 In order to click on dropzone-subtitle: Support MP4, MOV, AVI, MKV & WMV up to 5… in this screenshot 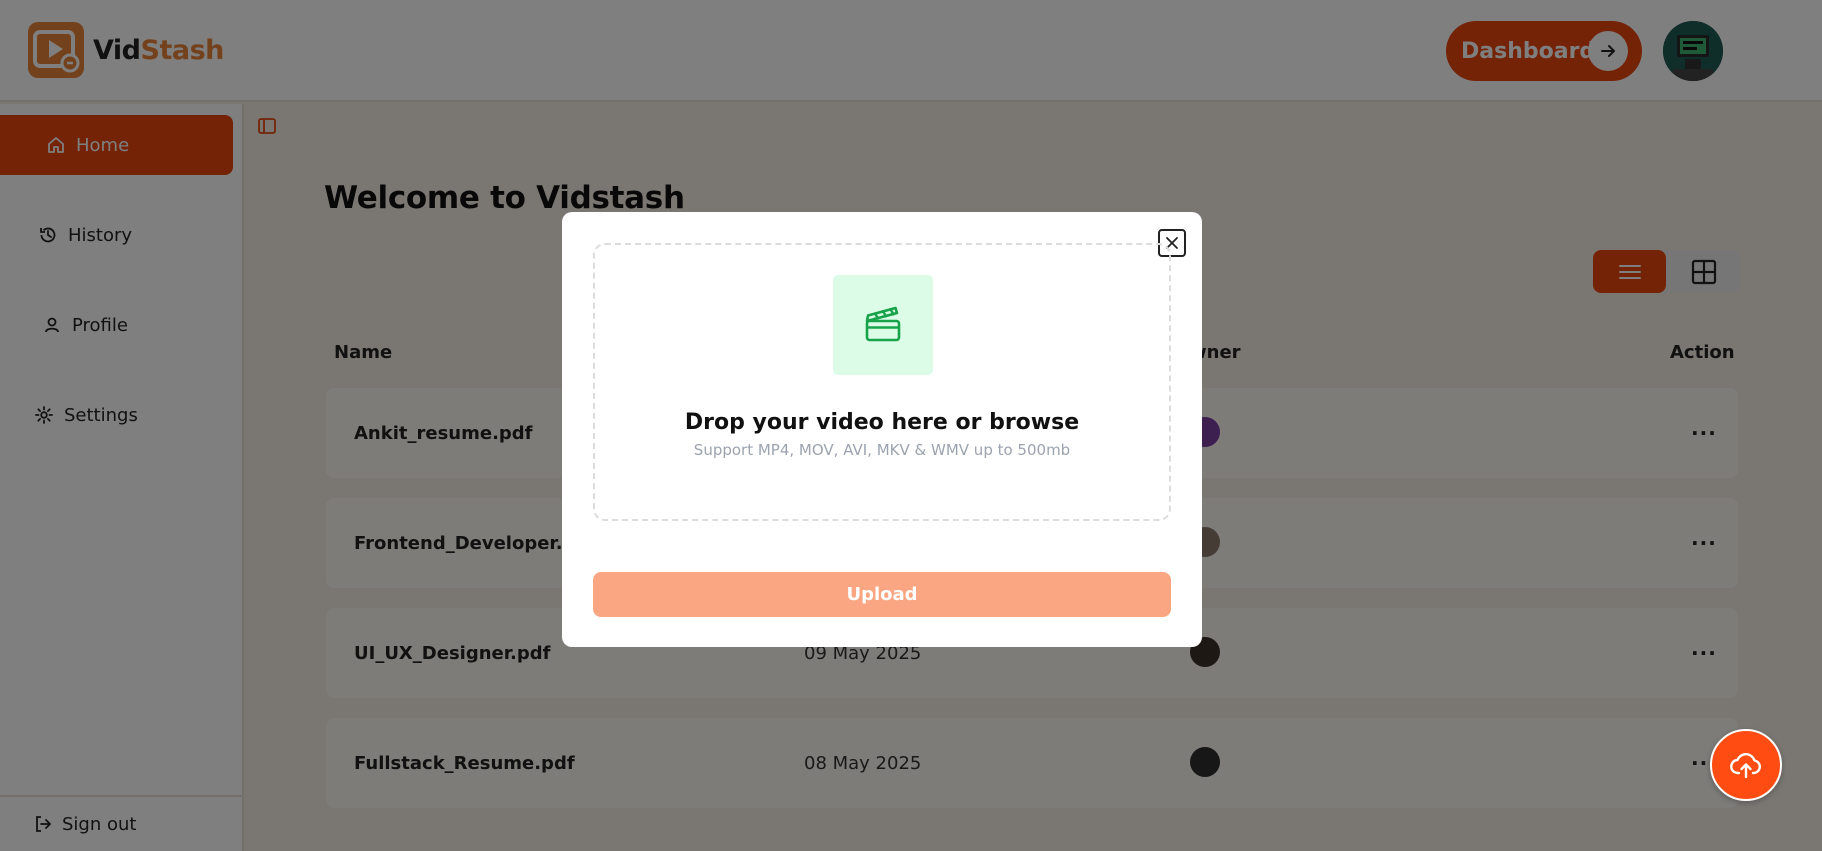, I will do `click(882, 450)`.